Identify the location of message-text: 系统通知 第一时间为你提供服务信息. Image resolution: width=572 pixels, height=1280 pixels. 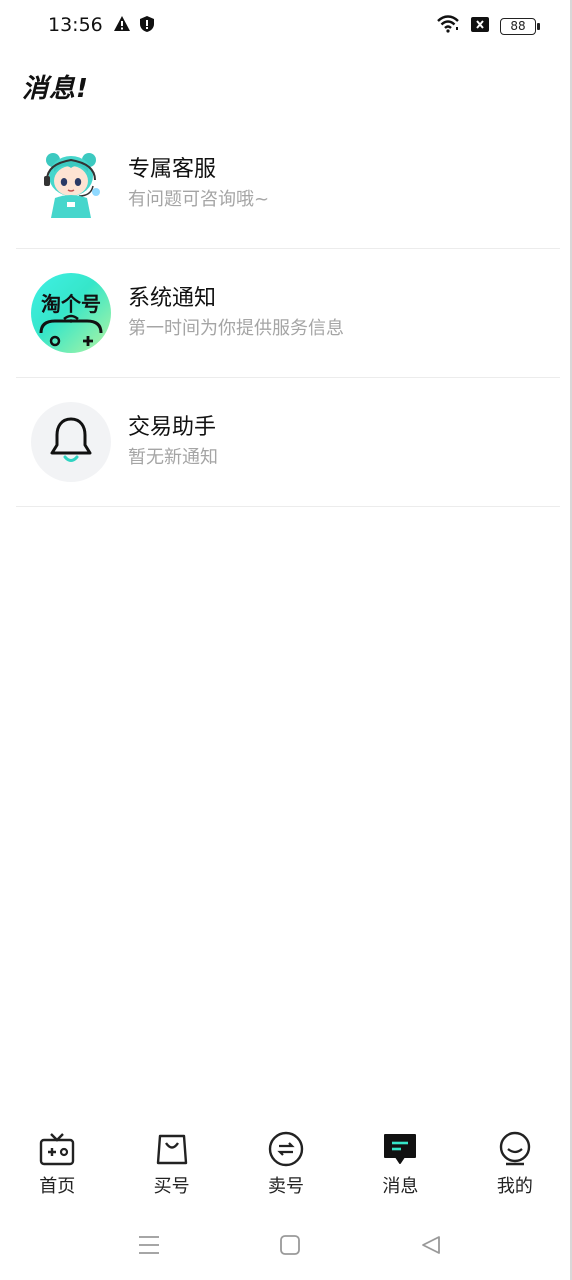
(236, 313).